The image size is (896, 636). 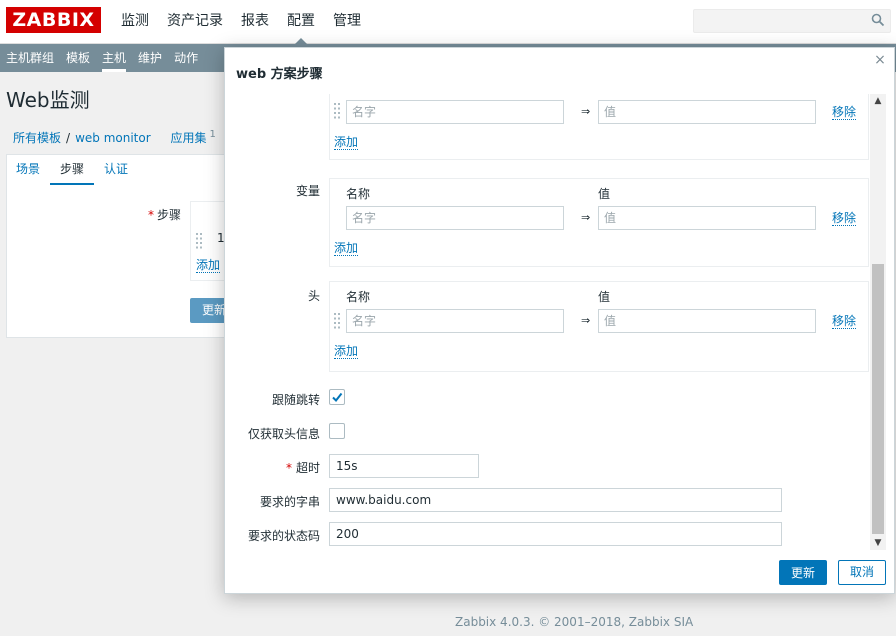 I want to click on variable-name-input: 名字, so click(x=455, y=218).